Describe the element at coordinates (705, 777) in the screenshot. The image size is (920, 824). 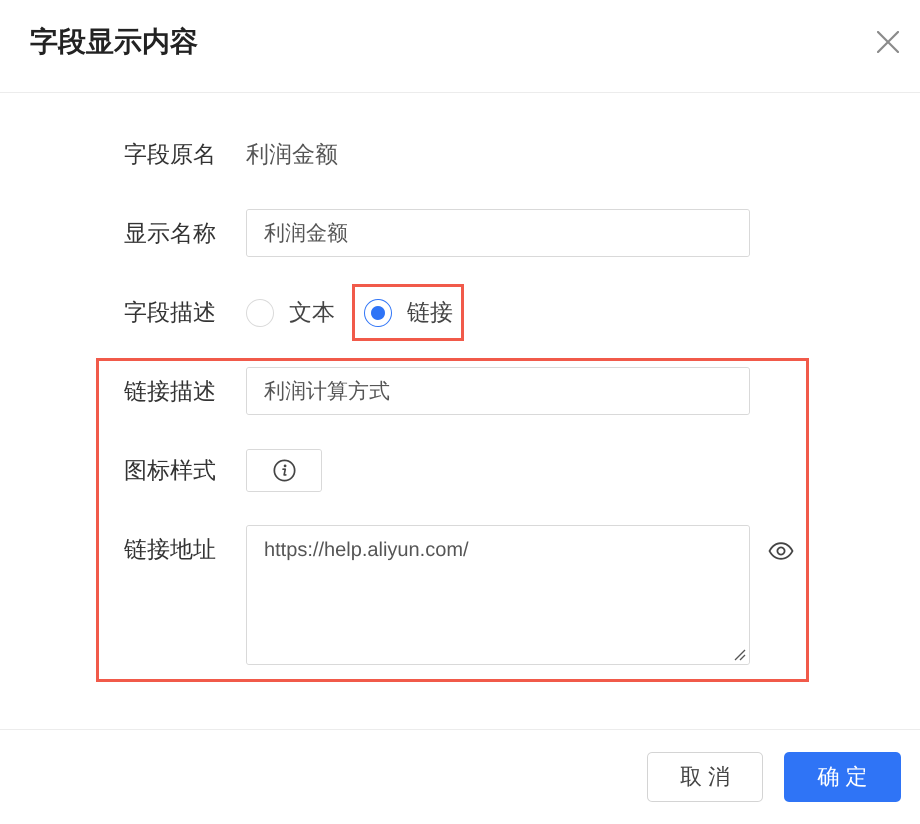
I see `cancel-button: 取 消` at that location.